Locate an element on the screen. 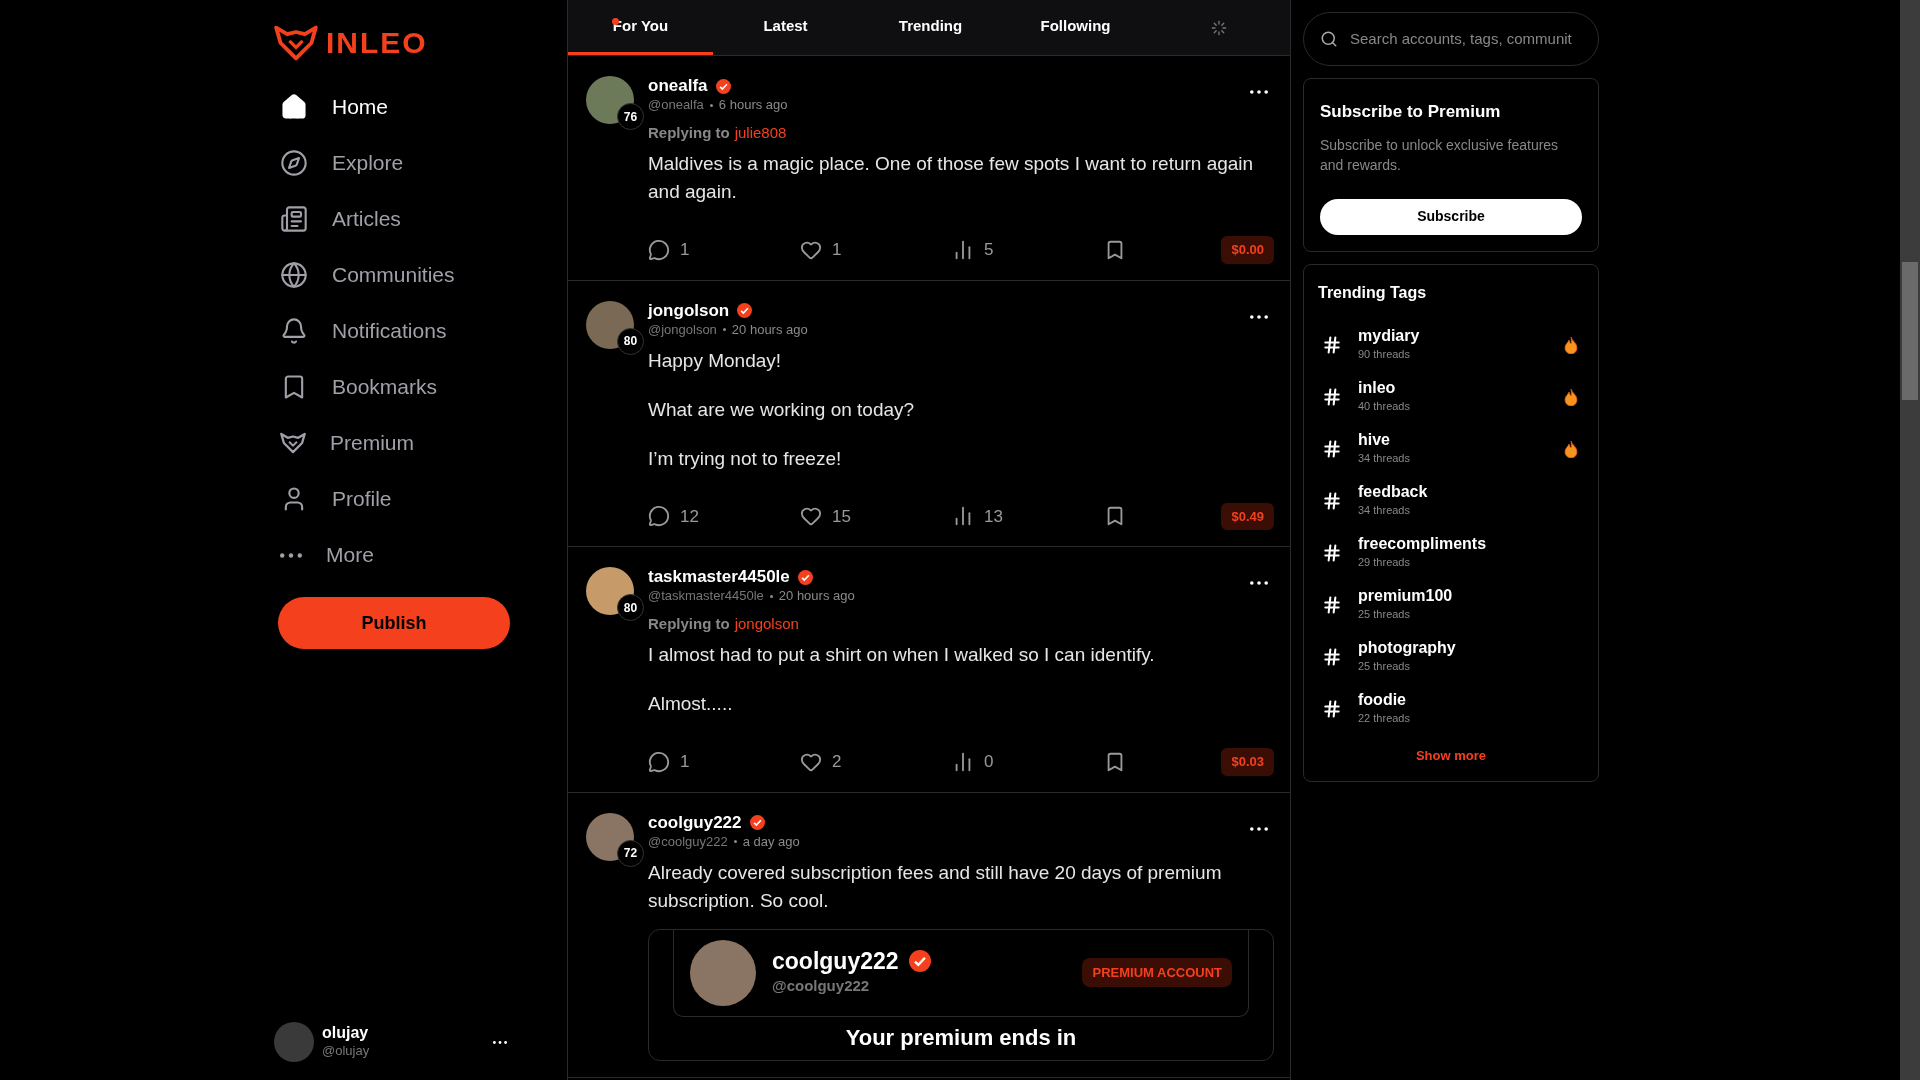 The width and height of the screenshot is (1920, 1080). trending-tag: freecompliments 29 threads is located at coordinates (1451, 552).